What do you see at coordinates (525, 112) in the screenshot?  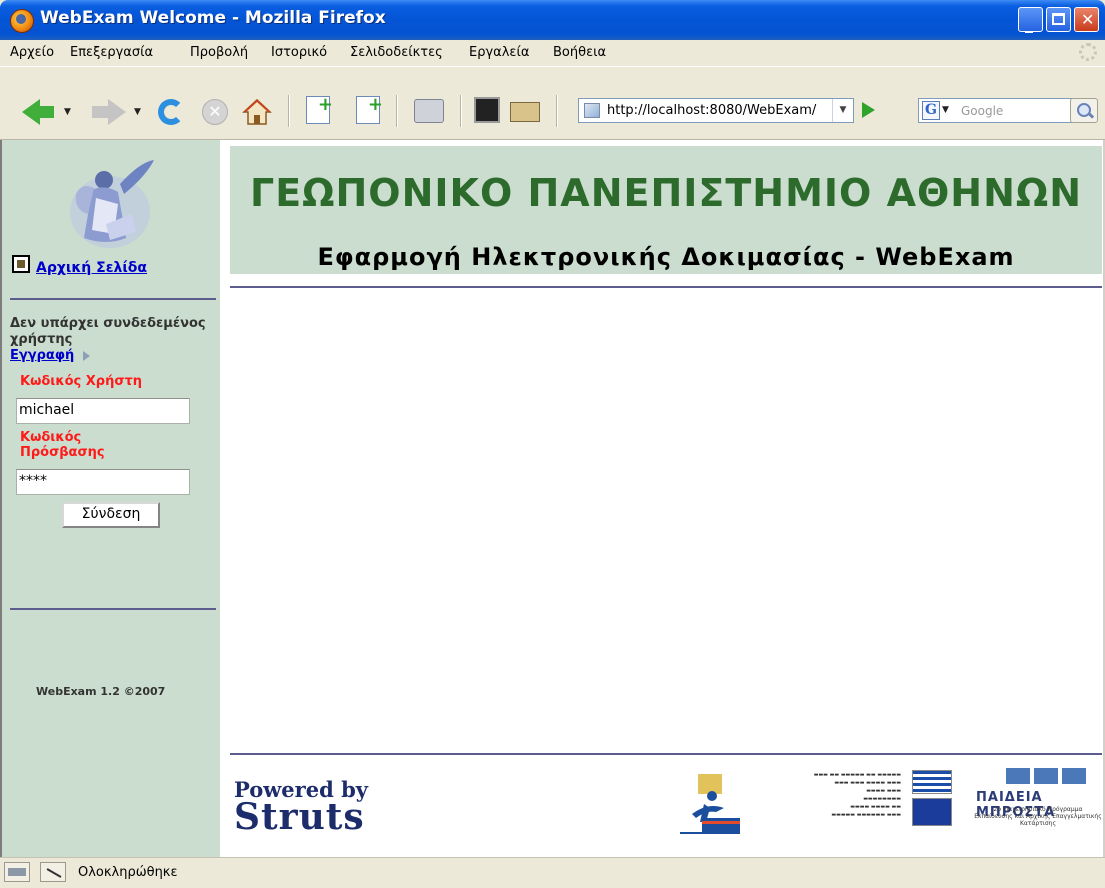 I see `ruler-icon` at bounding box center [525, 112].